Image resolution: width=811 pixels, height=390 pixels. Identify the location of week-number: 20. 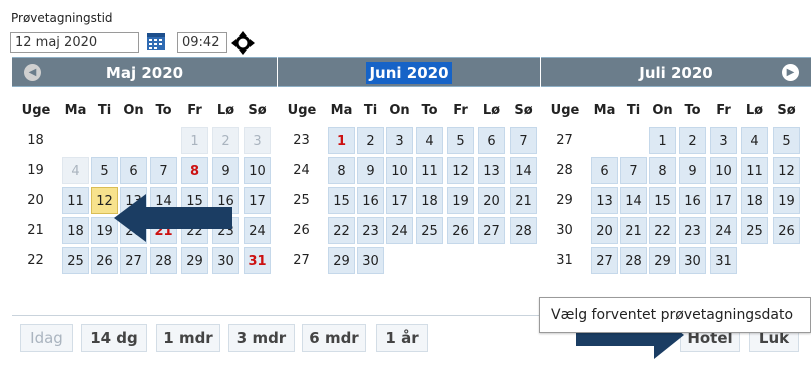
(35, 200).